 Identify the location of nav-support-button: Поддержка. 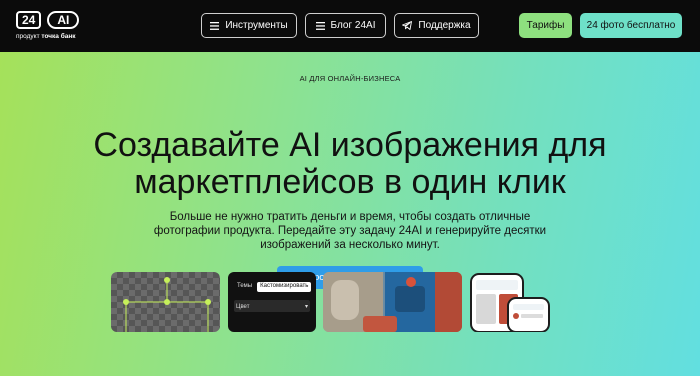
(436, 25).